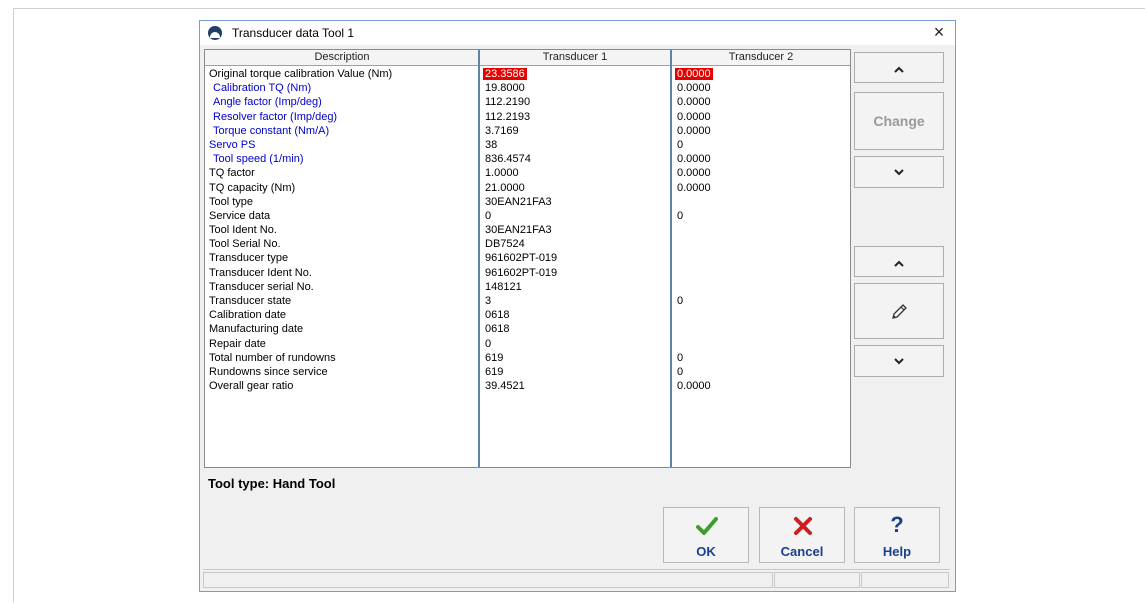 The image size is (1147, 603). I want to click on table-row: Calibration TQ (Nm) 19.8000 0.0000, so click(527, 88).